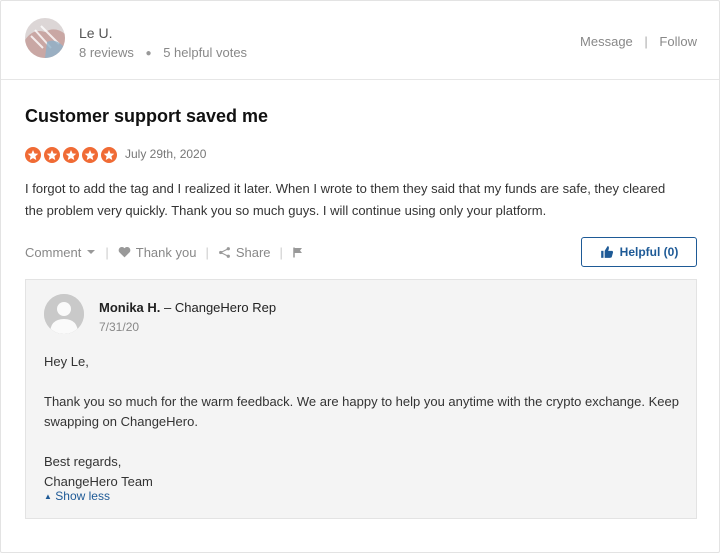 The image size is (720, 553). What do you see at coordinates (124, 252) in the screenshot?
I see `heart-icon` at bounding box center [124, 252].